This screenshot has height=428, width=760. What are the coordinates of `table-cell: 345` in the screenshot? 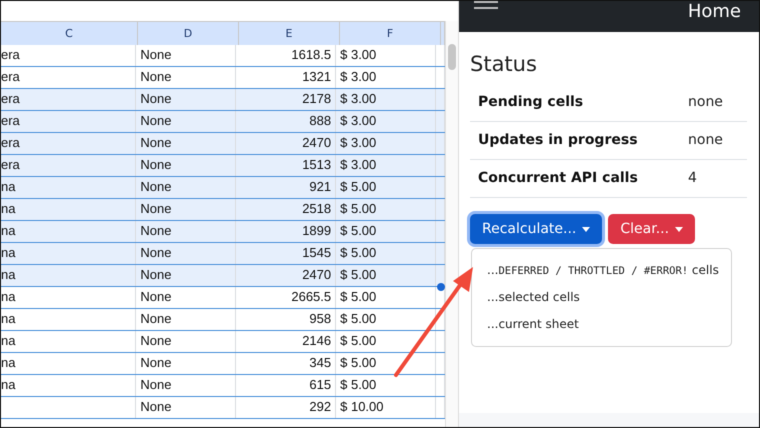 It's located at (320, 362).